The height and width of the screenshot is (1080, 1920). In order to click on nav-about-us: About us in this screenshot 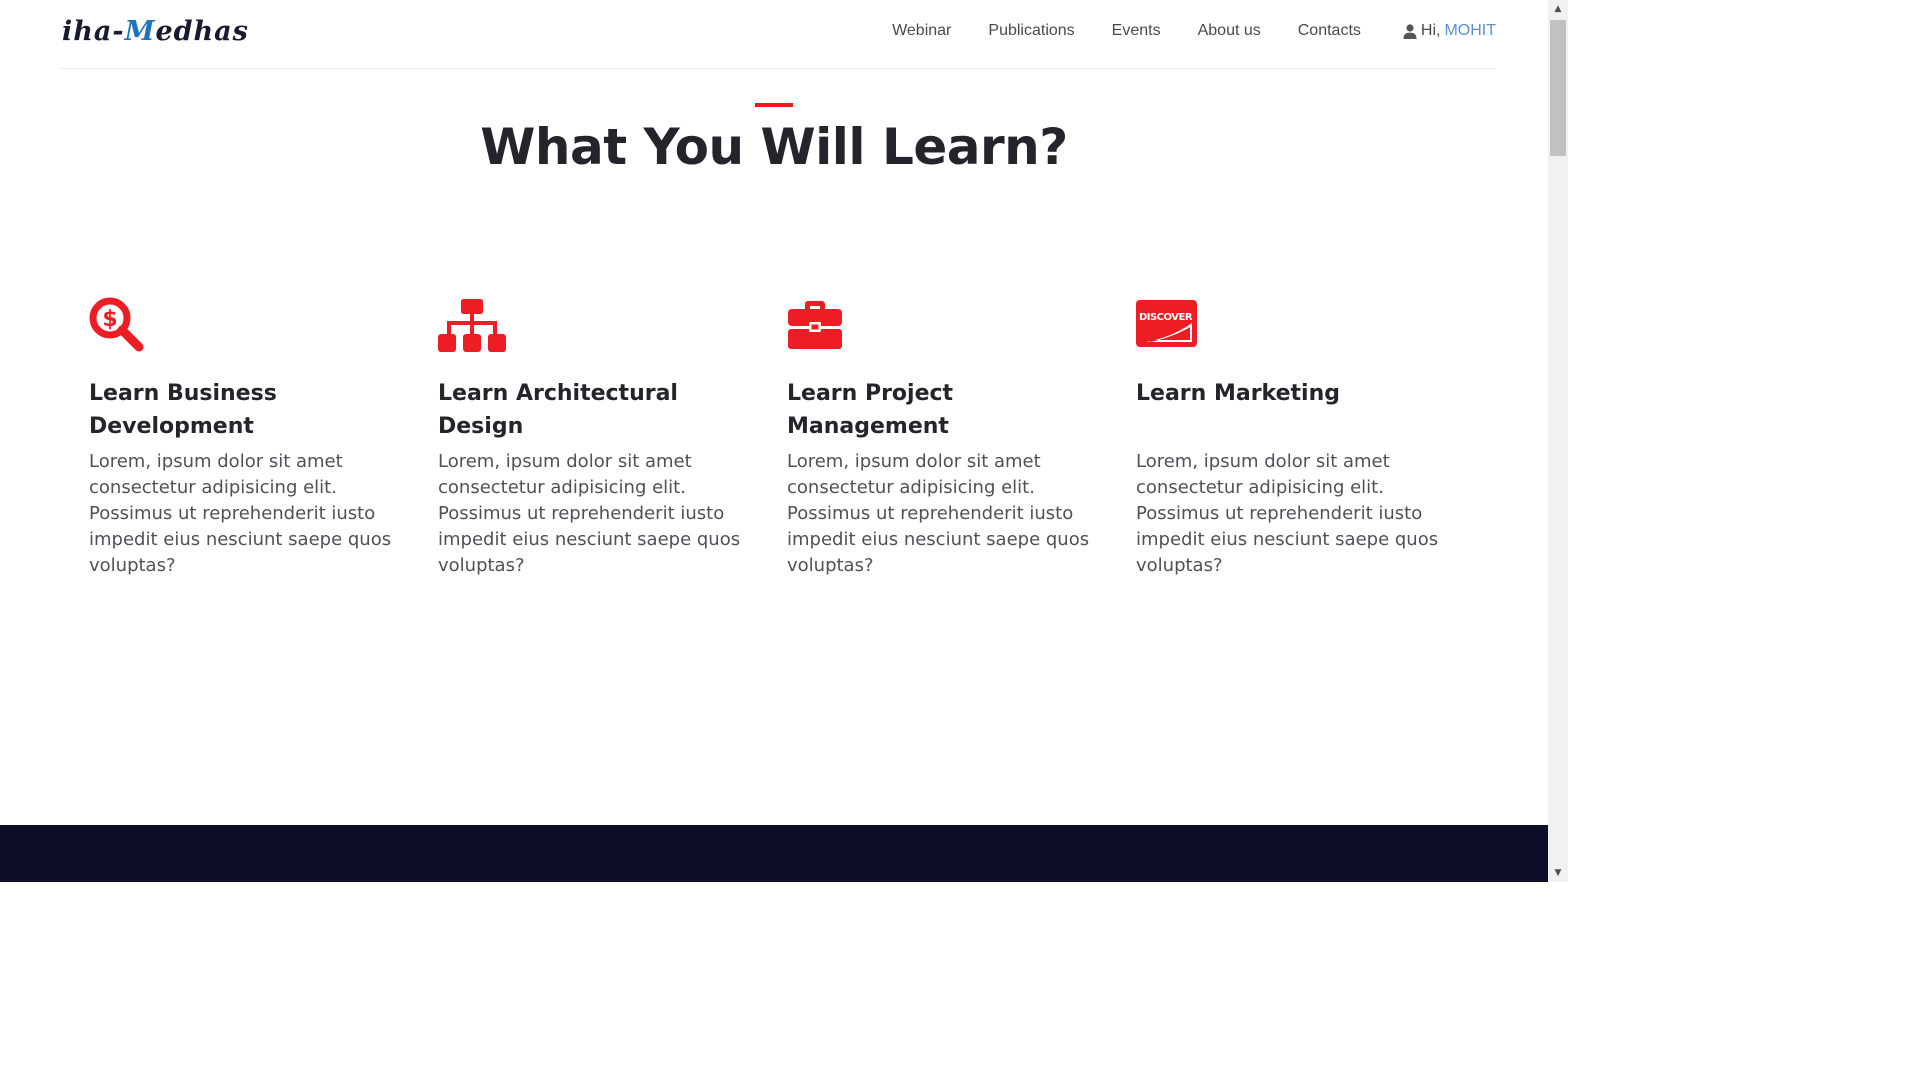, I will do `click(1229, 31)`.